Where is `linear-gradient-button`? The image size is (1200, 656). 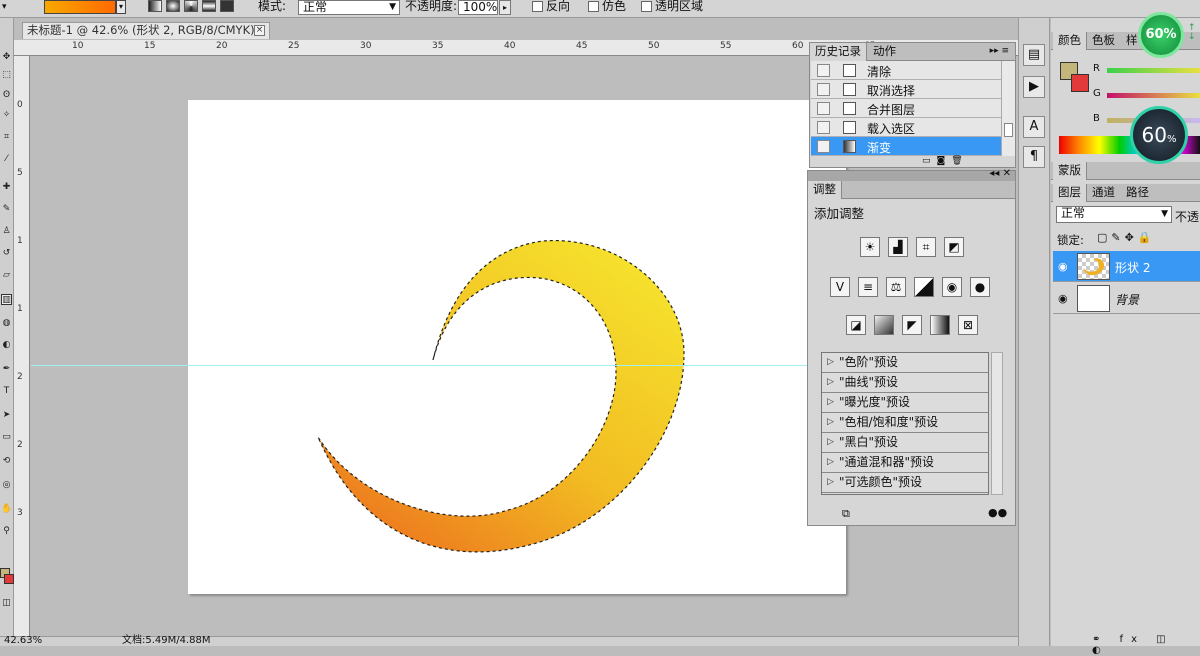
linear-gradient-button is located at coordinates (155, 6).